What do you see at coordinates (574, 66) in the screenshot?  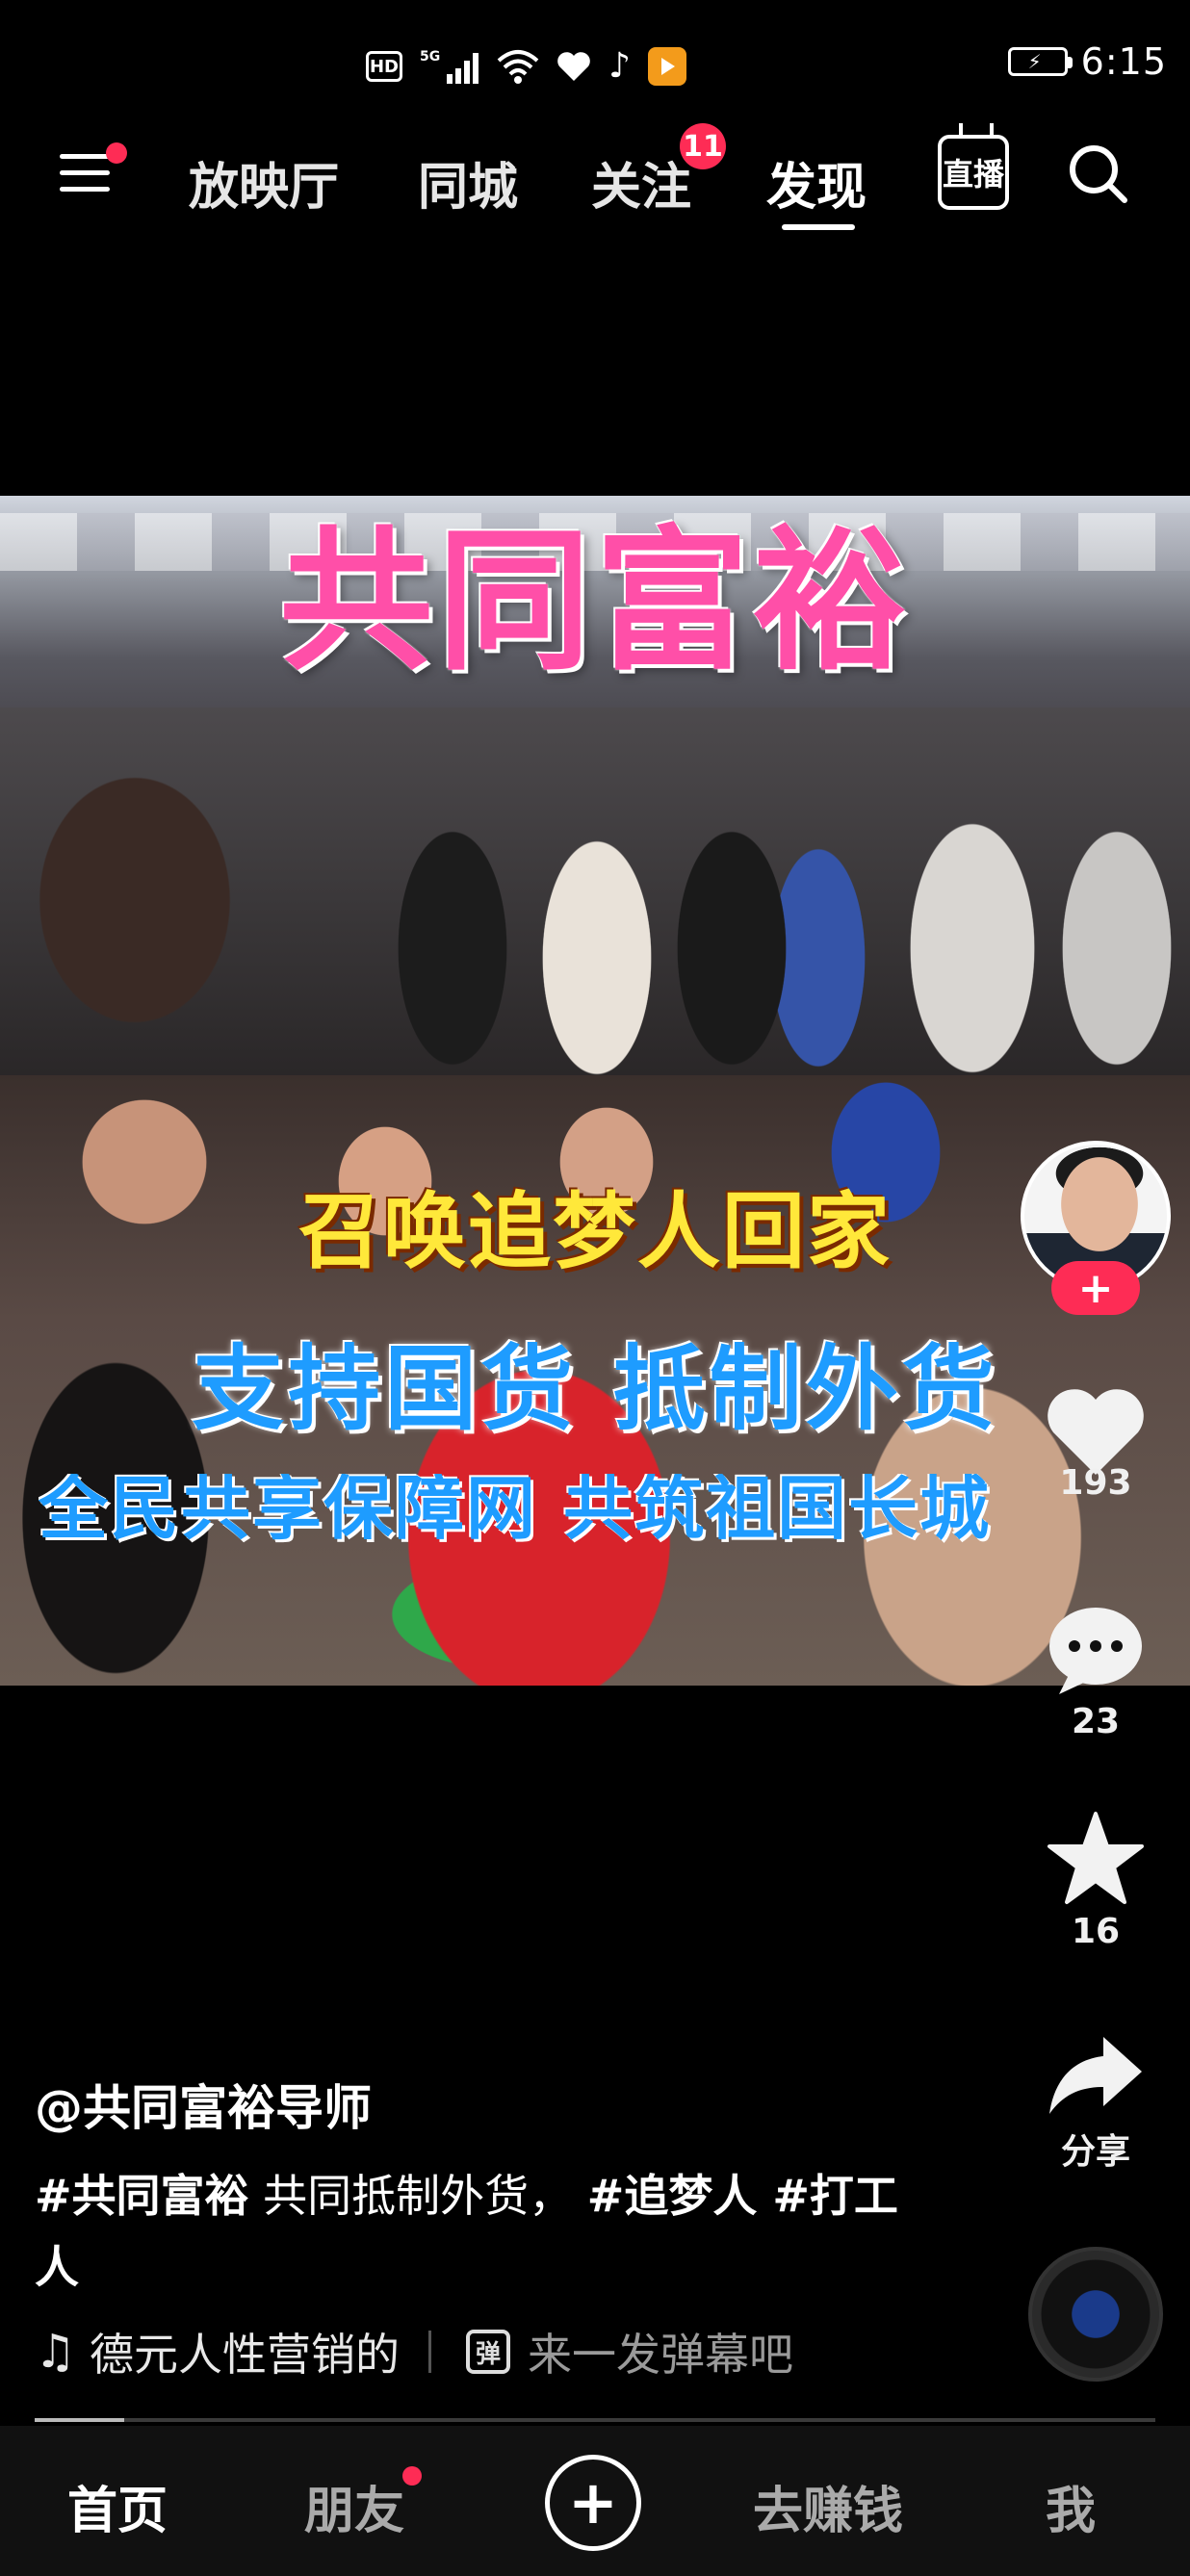 I see `heart-status-icon` at bounding box center [574, 66].